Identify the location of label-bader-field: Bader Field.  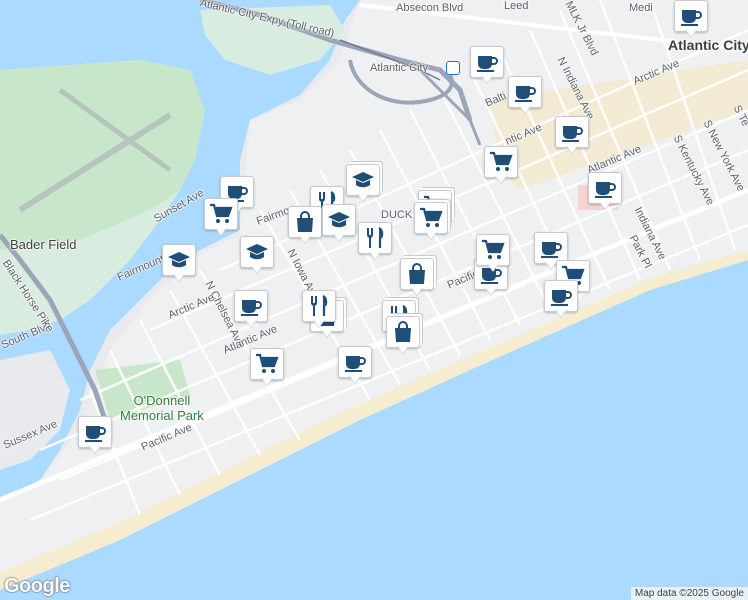
(43, 244).